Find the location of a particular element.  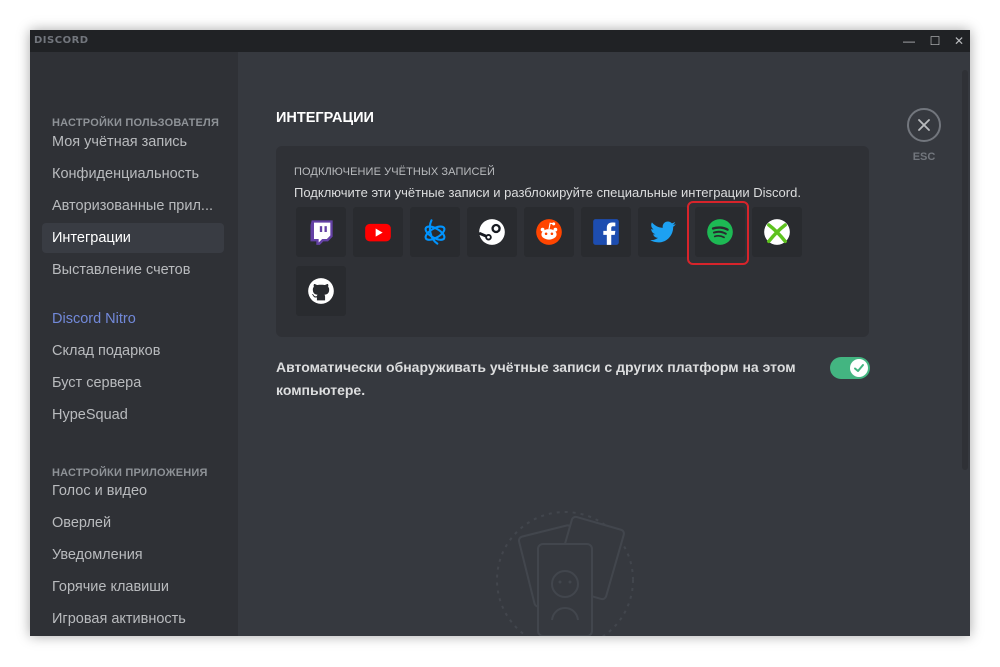

xbox-icon is located at coordinates (777, 232).